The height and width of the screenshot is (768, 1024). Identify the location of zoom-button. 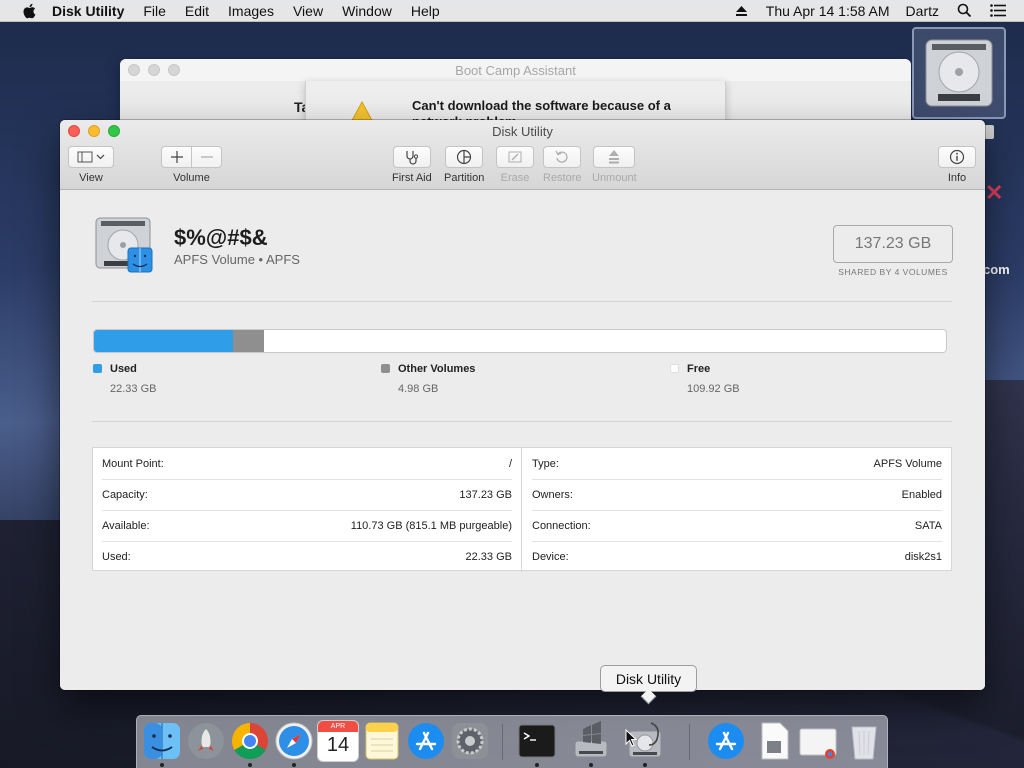
(174, 70).